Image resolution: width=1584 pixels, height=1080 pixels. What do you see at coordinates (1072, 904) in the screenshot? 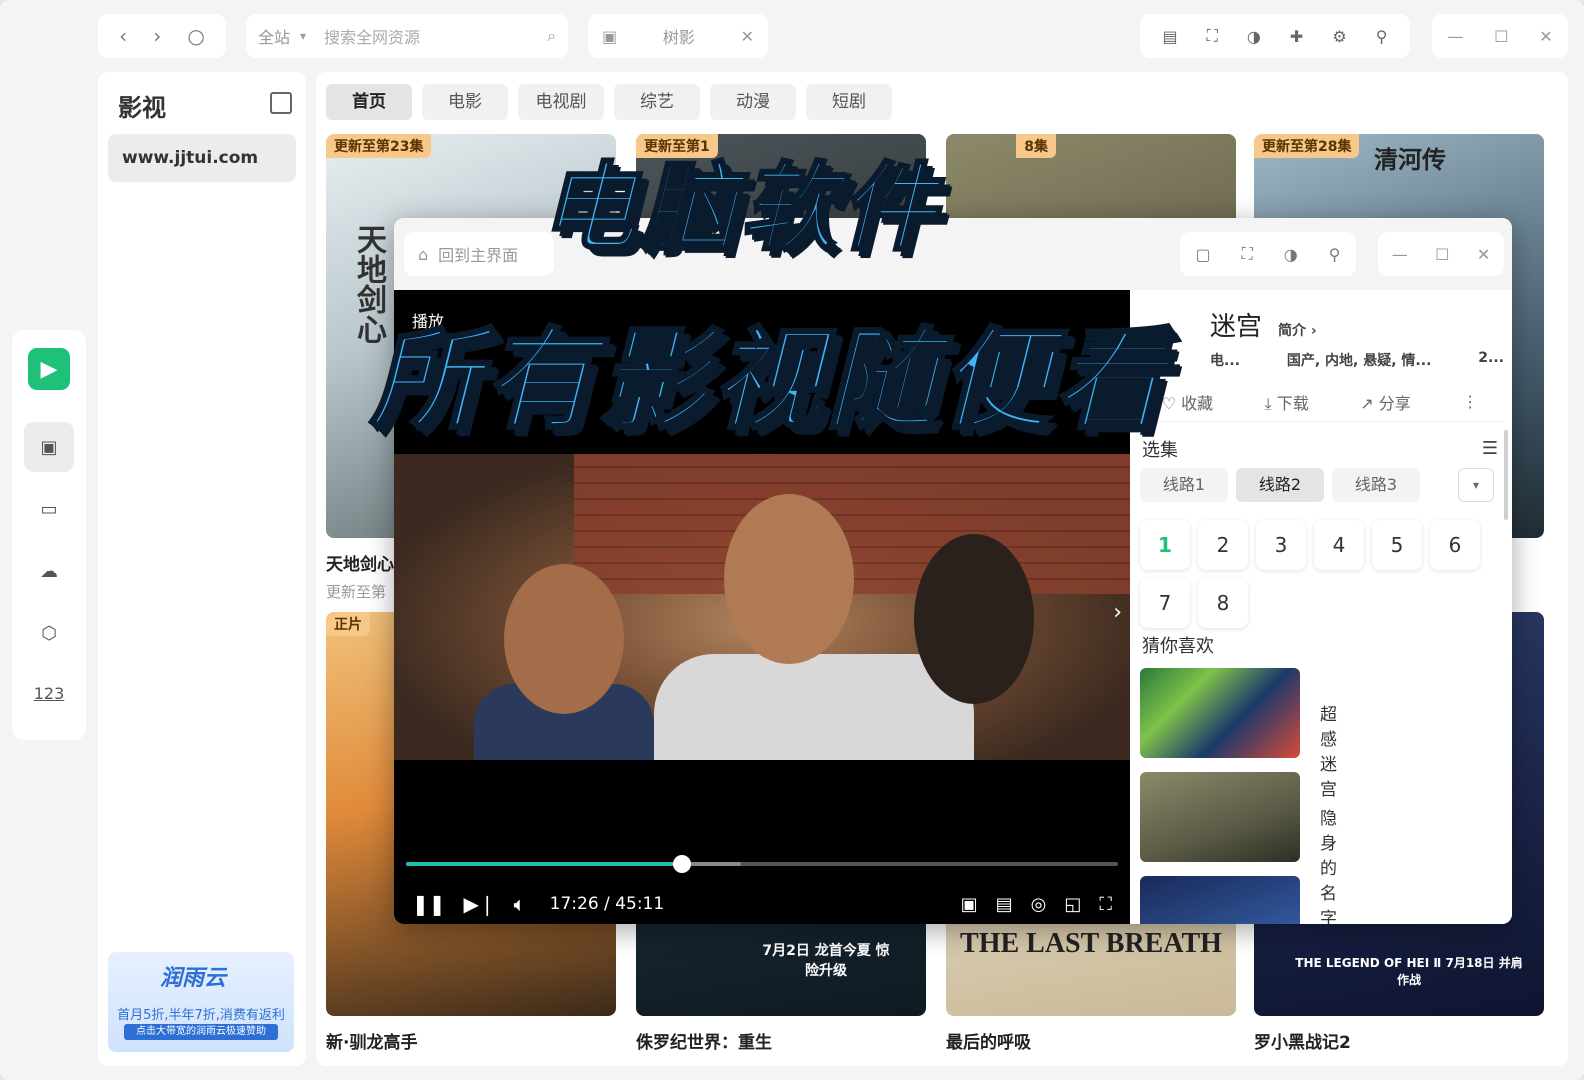
I see `picture-in-picture-icon: ◱` at bounding box center [1072, 904].